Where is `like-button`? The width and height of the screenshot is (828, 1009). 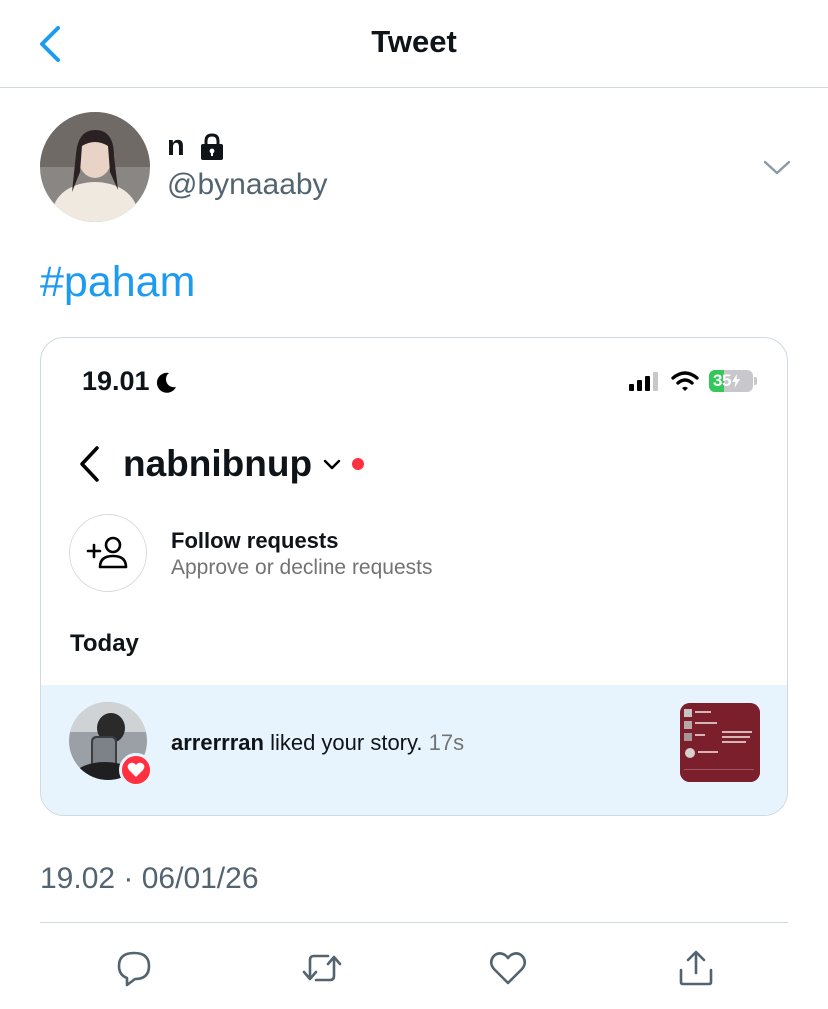 like-button is located at coordinates (508, 968).